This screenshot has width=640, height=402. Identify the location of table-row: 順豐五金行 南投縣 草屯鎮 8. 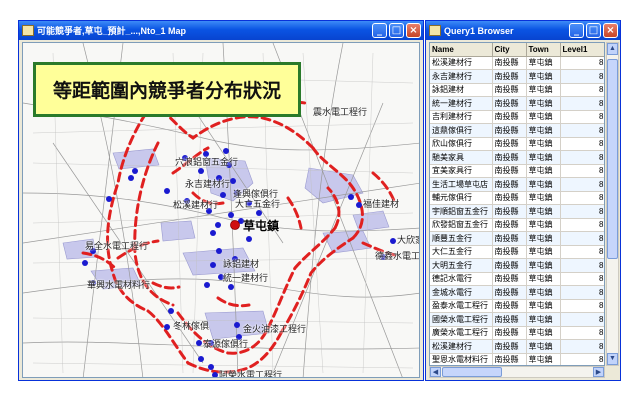
(517, 238).